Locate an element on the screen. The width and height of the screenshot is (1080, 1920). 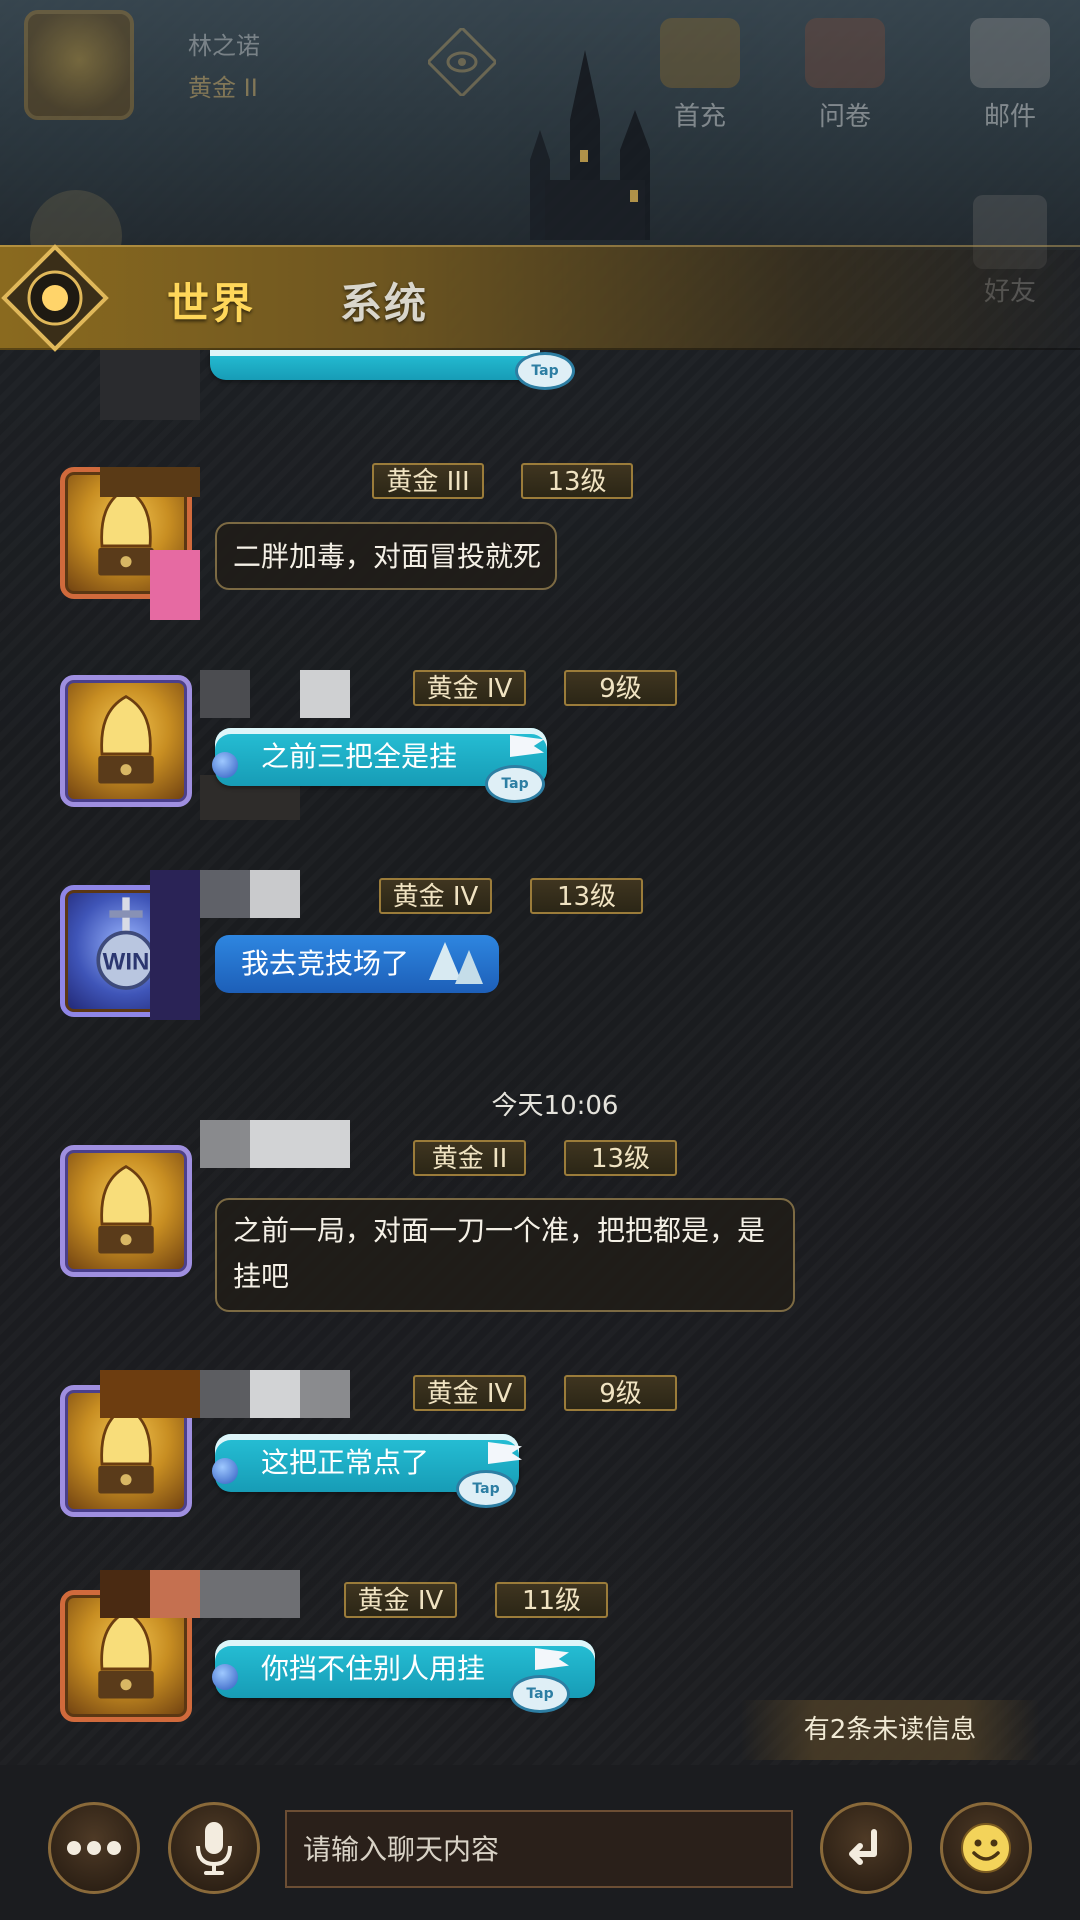
rank-tag: 黄金 III is located at coordinates (428, 481).